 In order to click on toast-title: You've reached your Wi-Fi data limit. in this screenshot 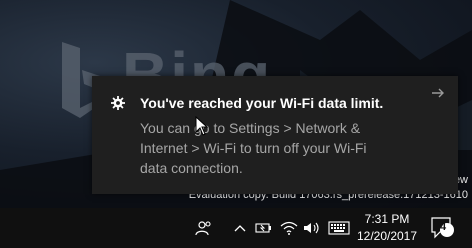, I will do `click(262, 103)`.